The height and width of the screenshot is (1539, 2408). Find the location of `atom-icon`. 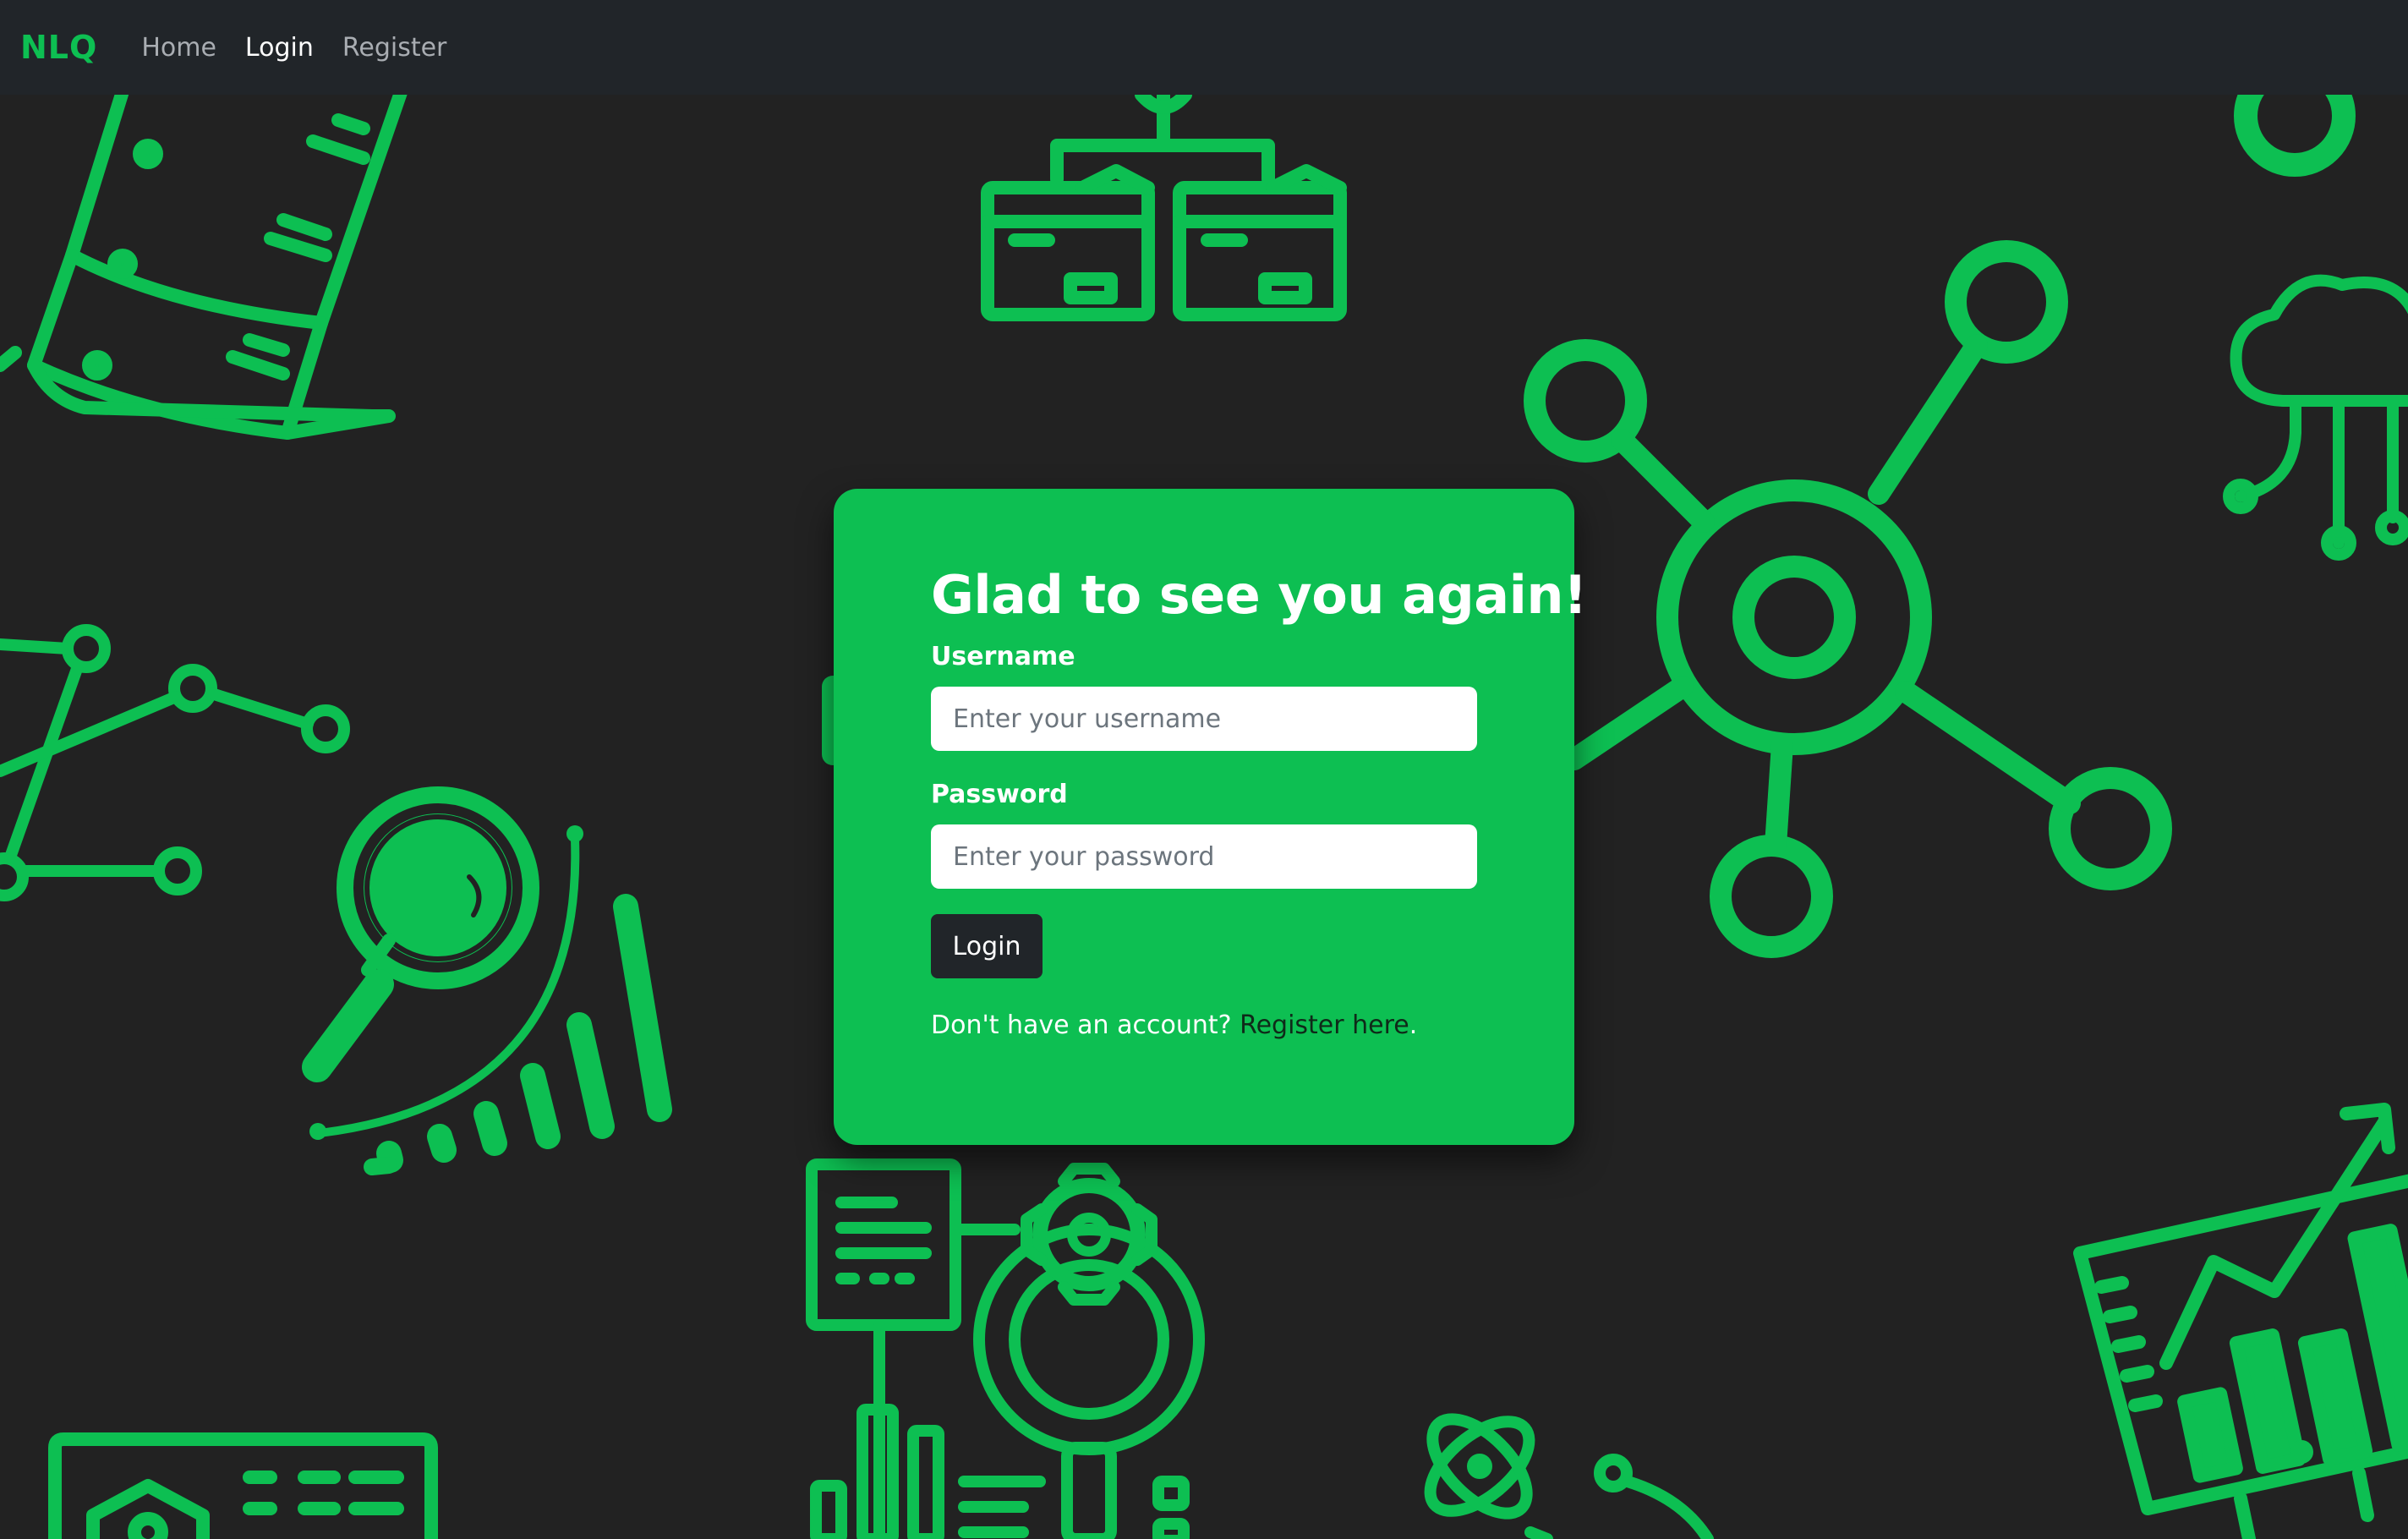

atom-icon is located at coordinates (1569, 1476).